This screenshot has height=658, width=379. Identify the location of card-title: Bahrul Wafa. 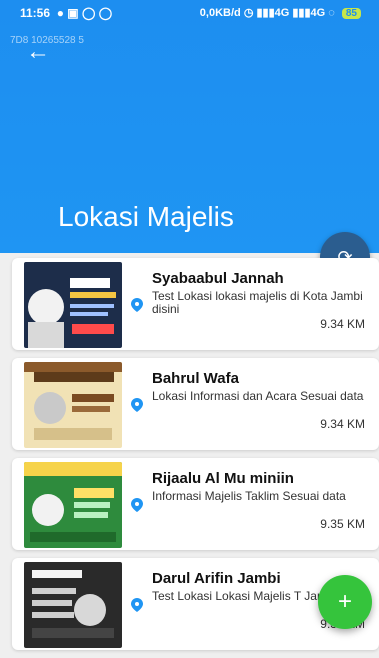
(195, 378).